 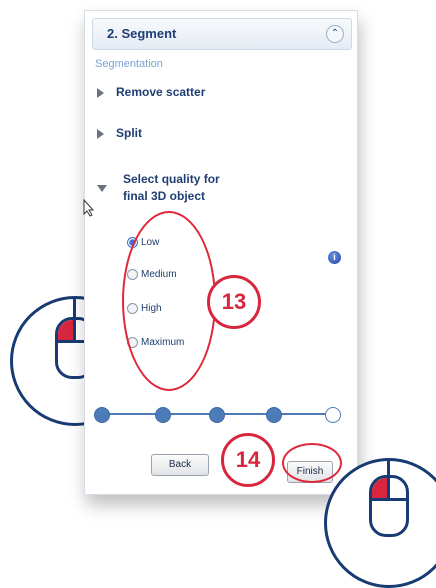 I want to click on section-label: Segmentation, so click(x=129, y=64).